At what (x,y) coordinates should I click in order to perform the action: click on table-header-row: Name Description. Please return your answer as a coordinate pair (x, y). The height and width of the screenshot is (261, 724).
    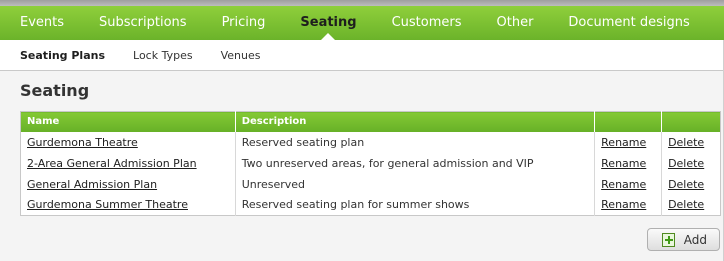
    Looking at the image, I should click on (370, 121).